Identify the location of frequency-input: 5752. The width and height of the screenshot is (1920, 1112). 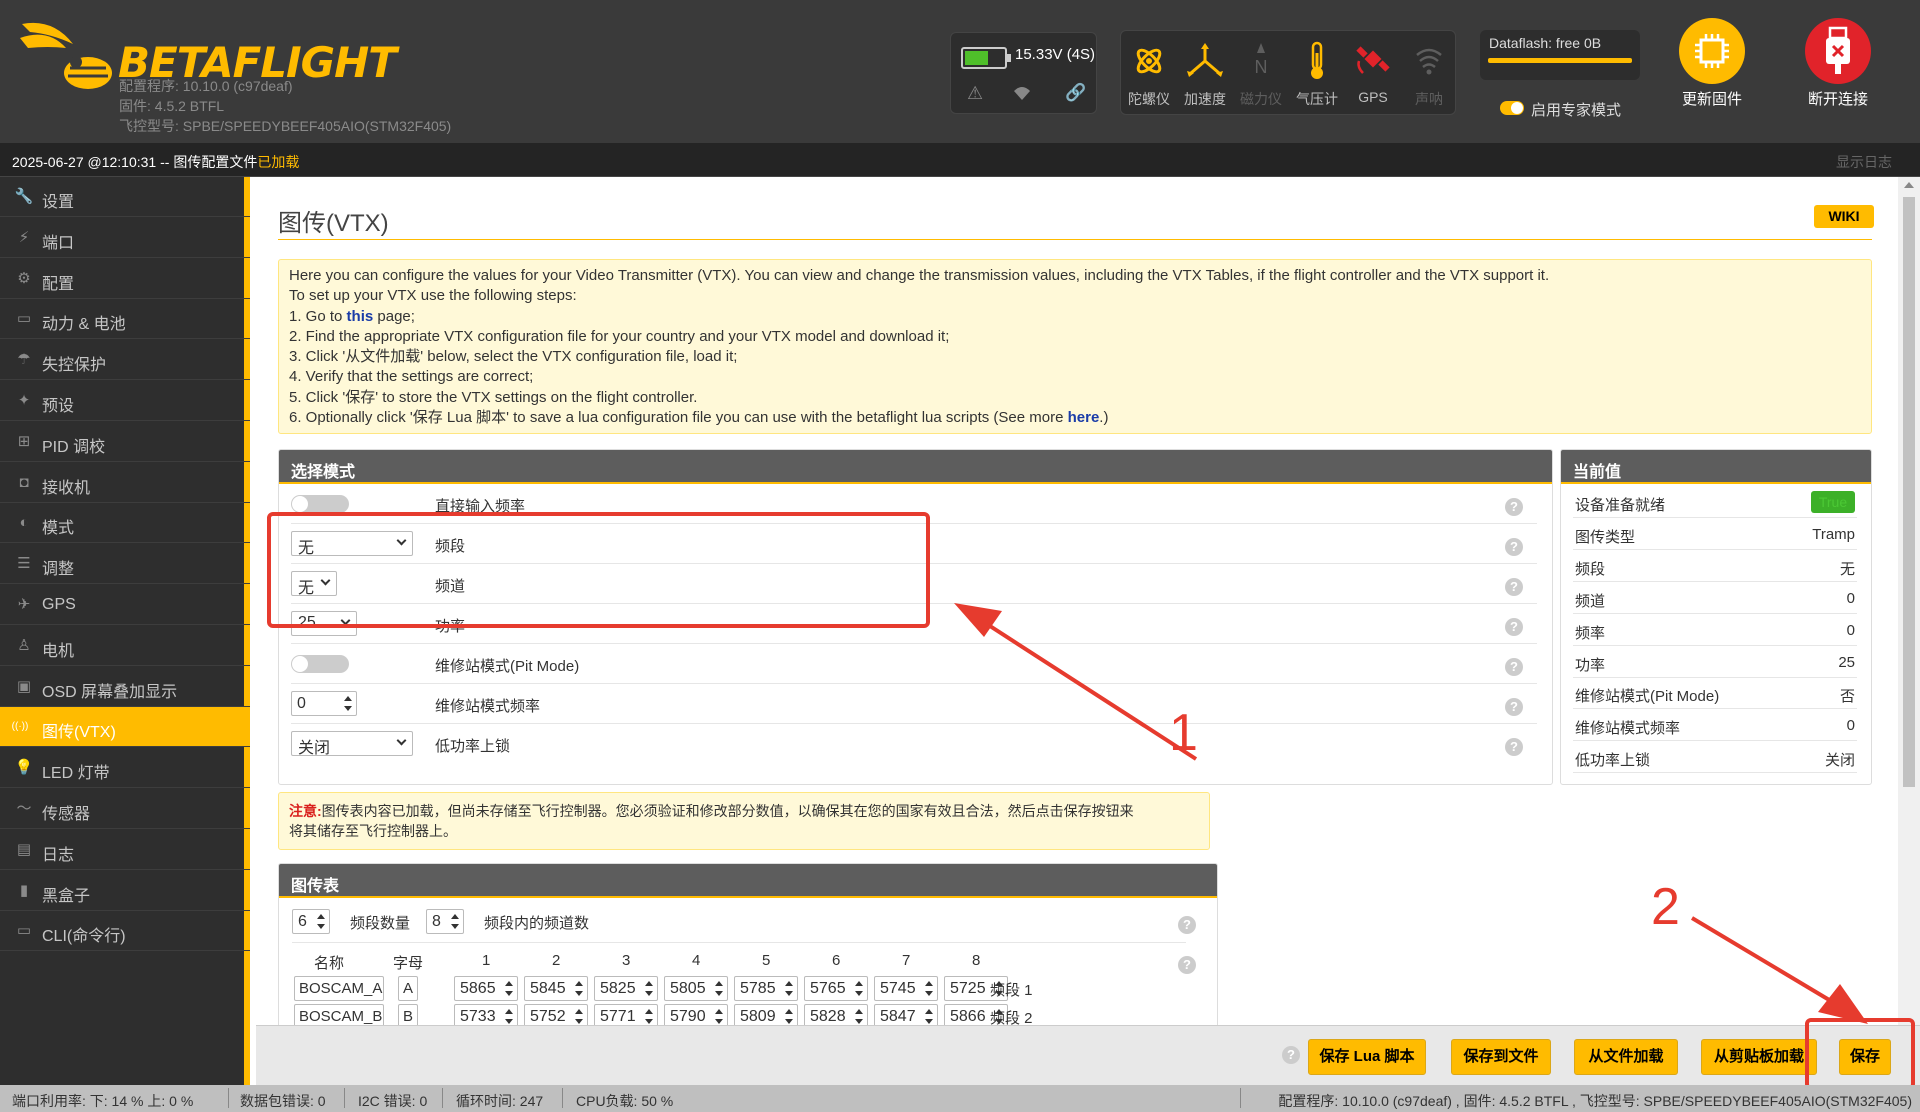
(556, 1014).